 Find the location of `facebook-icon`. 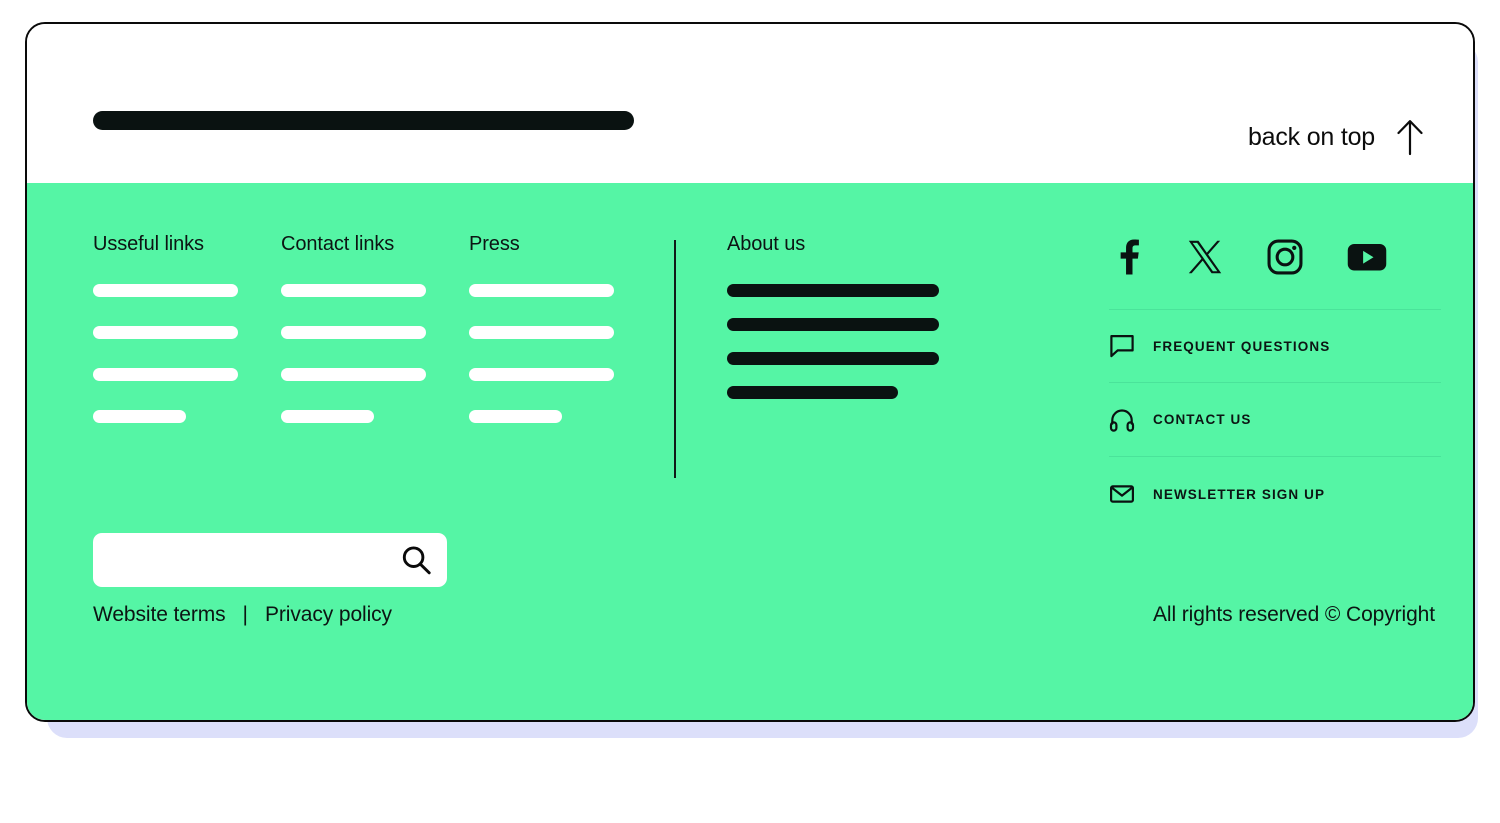

facebook-icon is located at coordinates (1128, 257).